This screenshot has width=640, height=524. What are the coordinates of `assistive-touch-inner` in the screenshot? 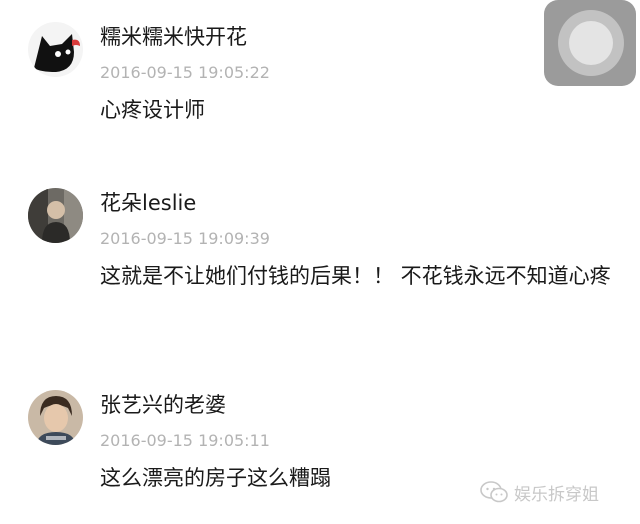 It's located at (591, 43).